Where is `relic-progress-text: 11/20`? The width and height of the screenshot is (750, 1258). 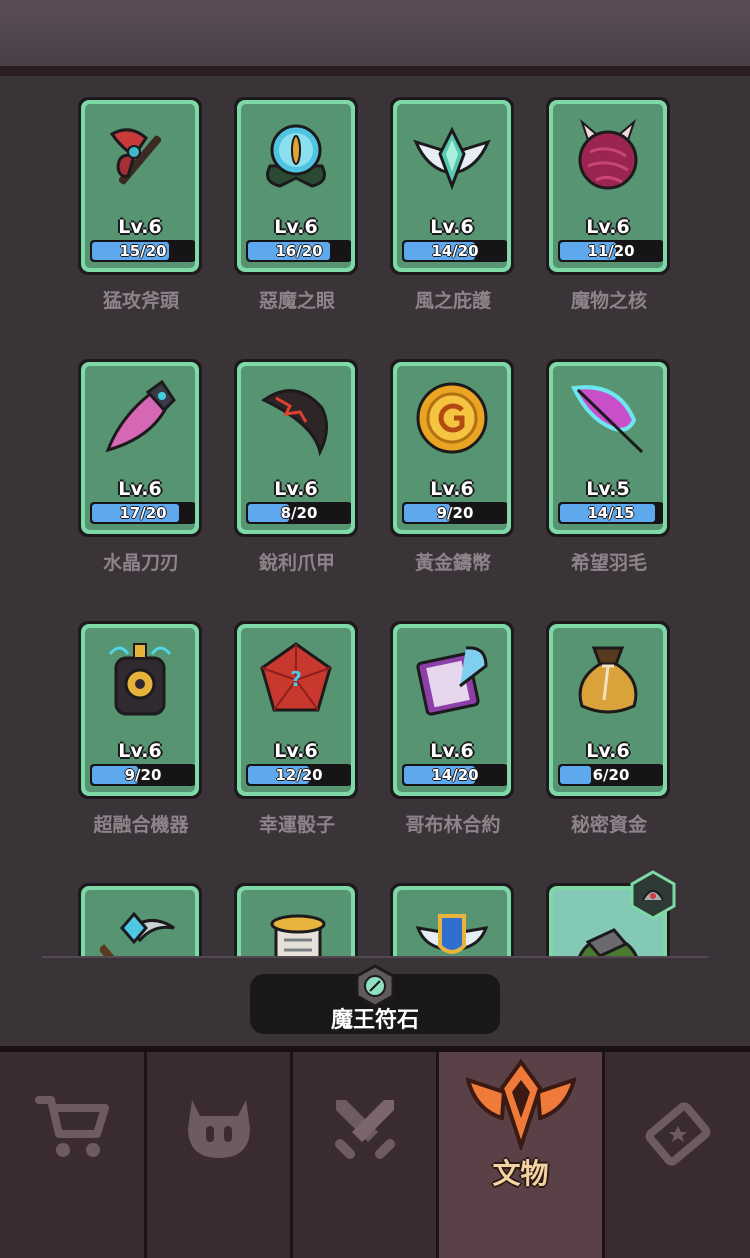 relic-progress-text: 11/20 is located at coordinates (611, 251).